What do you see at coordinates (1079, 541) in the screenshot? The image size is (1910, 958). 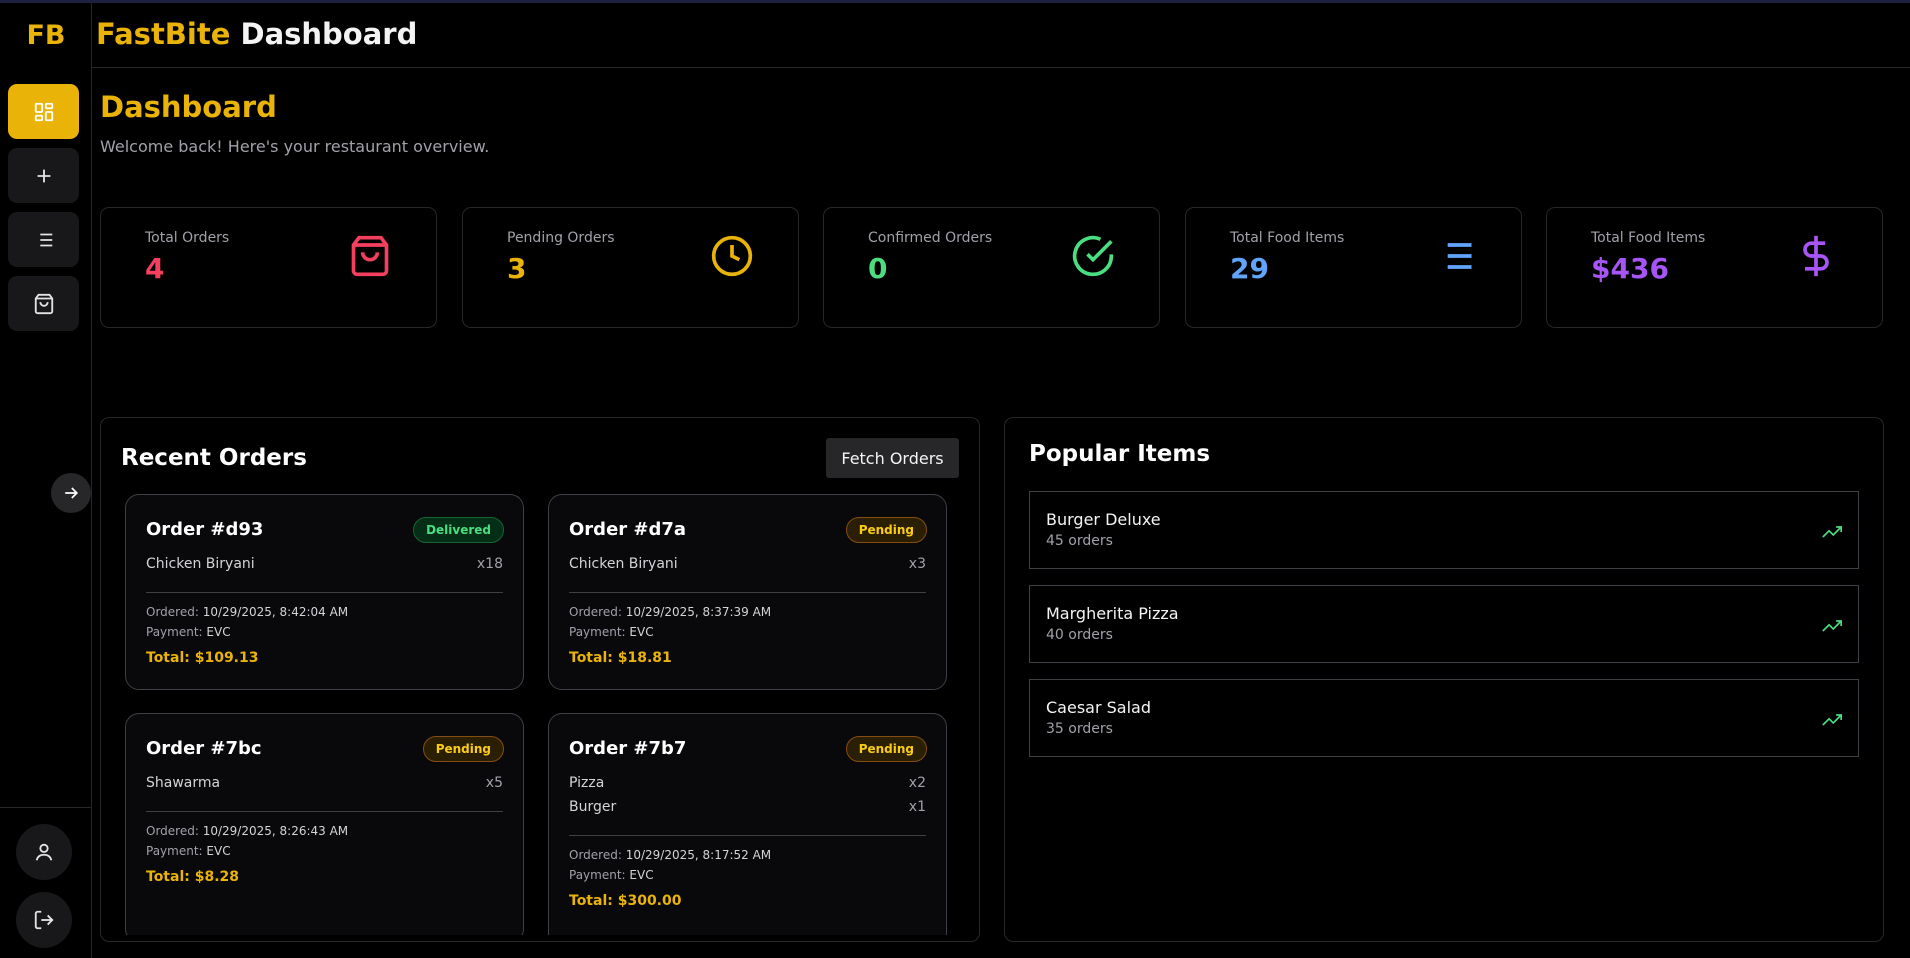 I see `popular-item-orders: 45 orders` at bounding box center [1079, 541].